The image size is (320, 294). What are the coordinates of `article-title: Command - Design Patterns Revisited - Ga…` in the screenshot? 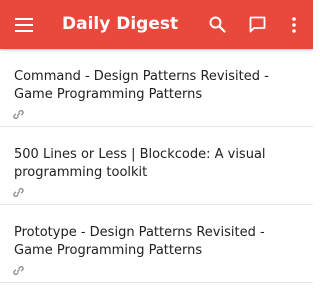 It's located at (141, 85).